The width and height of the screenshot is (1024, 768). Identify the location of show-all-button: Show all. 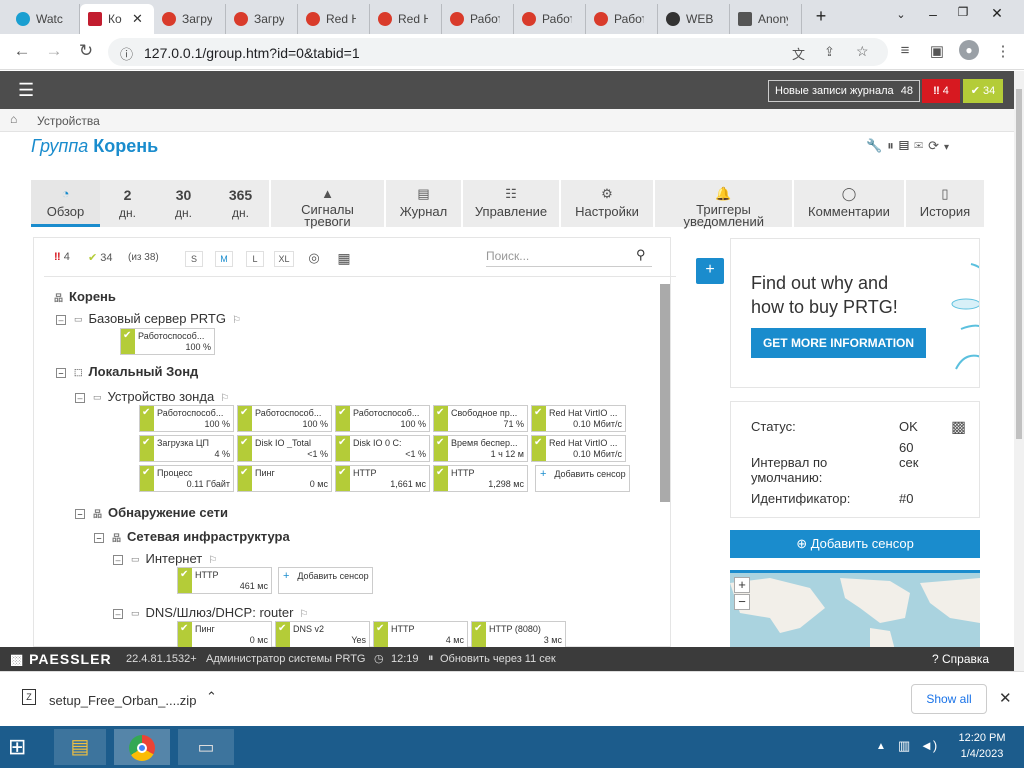
(949, 699).